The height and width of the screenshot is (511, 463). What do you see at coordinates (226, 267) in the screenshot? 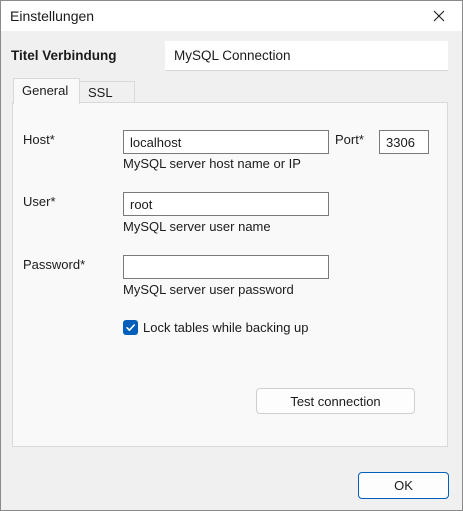
I see `password-input` at bounding box center [226, 267].